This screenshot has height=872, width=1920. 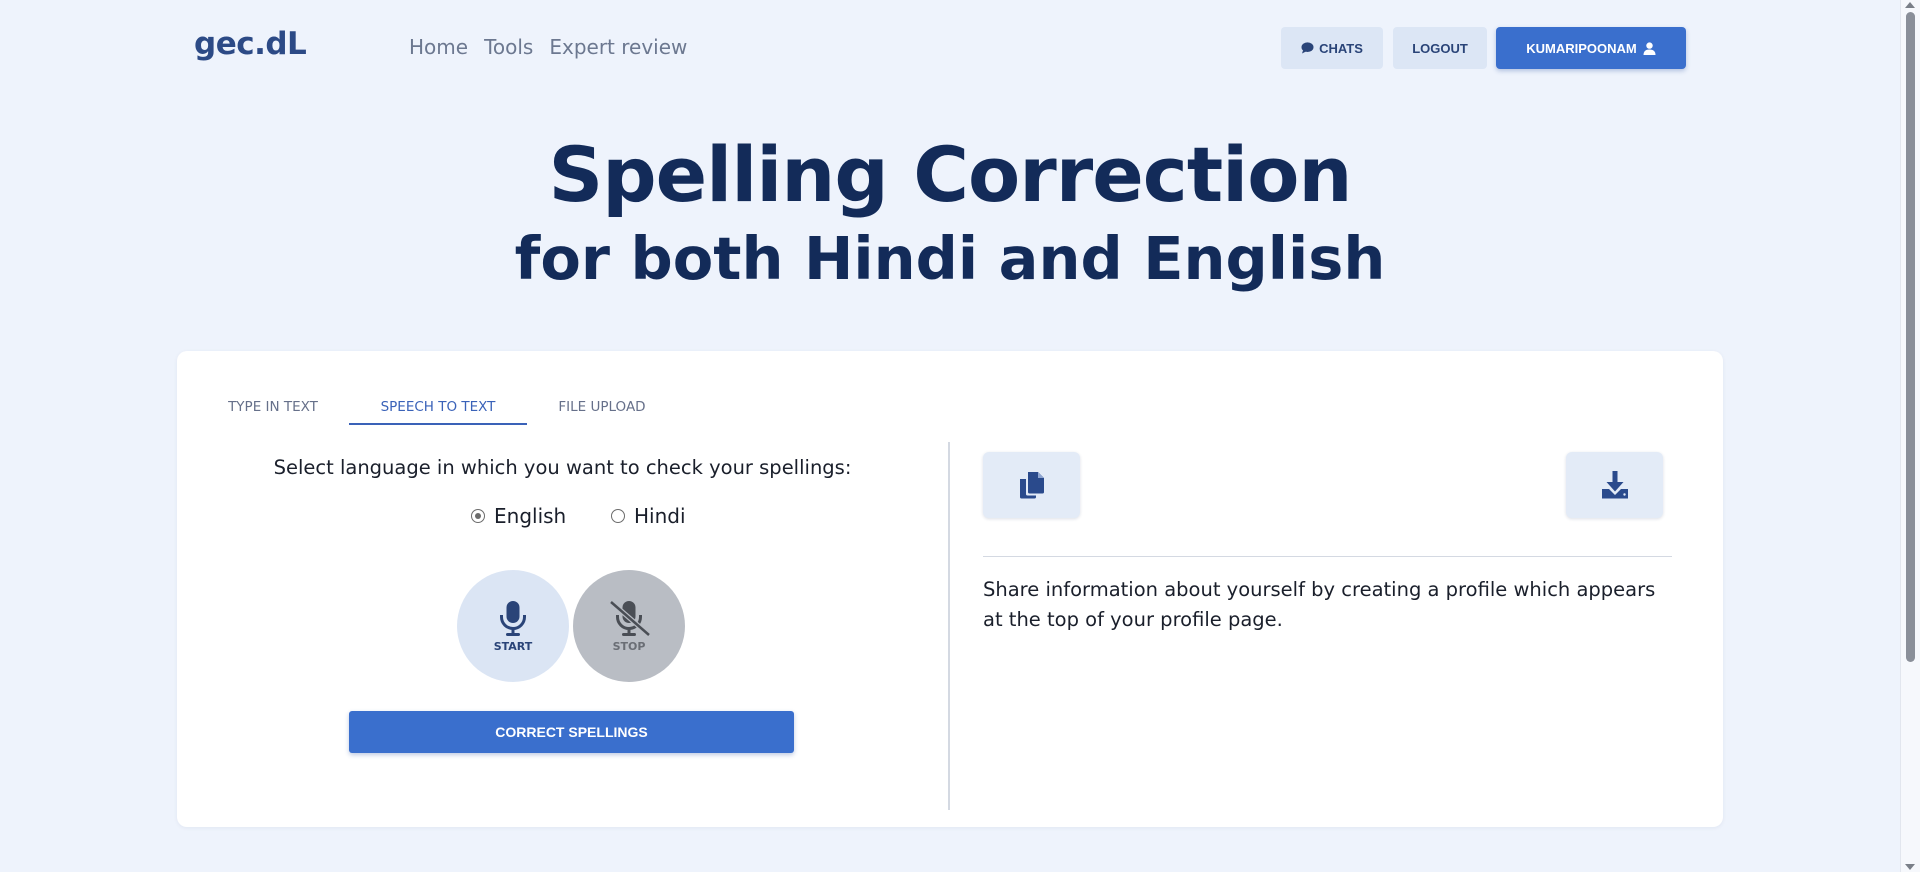 What do you see at coordinates (949, 626) in the screenshot?
I see `panel-divider` at bounding box center [949, 626].